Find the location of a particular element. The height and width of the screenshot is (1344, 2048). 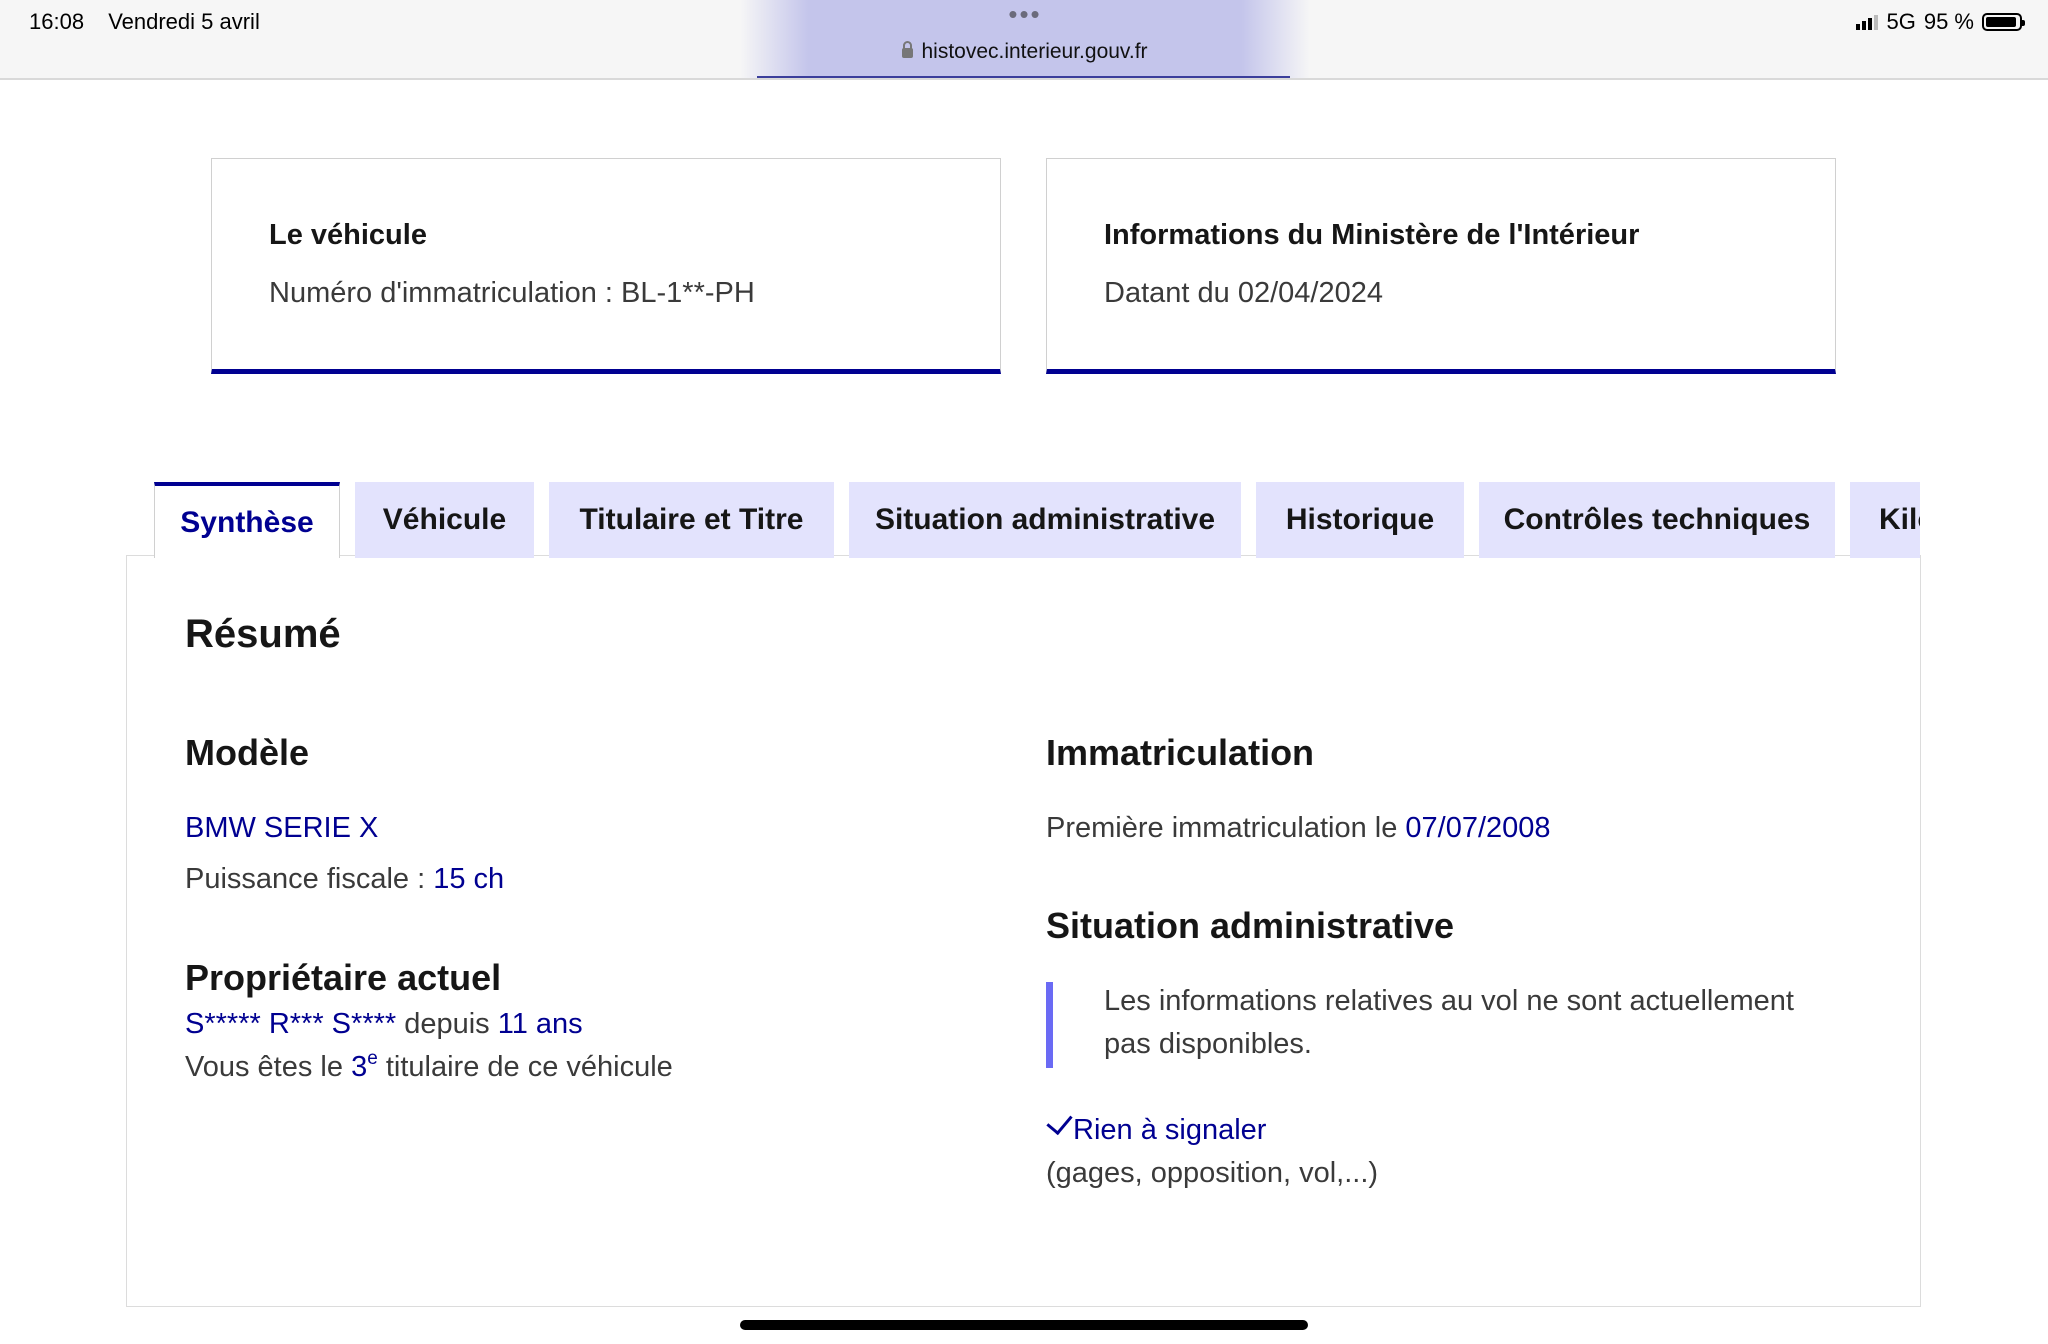

owner-rank-sup: e is located at coordinates (372, 1058).